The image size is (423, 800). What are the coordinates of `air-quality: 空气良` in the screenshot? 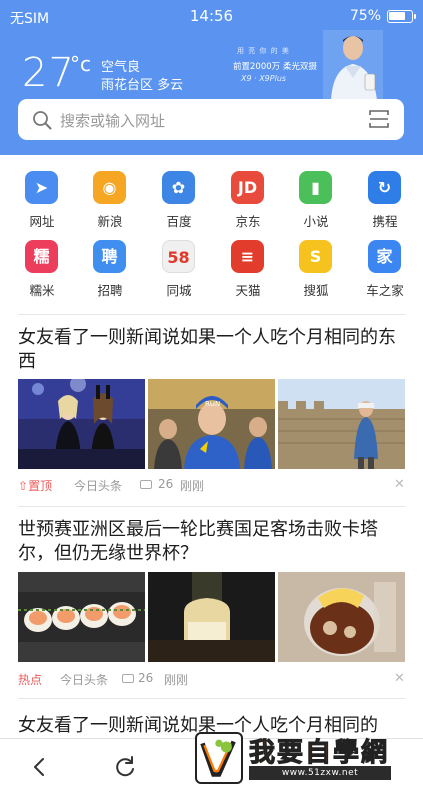 It's located at (121, 67).